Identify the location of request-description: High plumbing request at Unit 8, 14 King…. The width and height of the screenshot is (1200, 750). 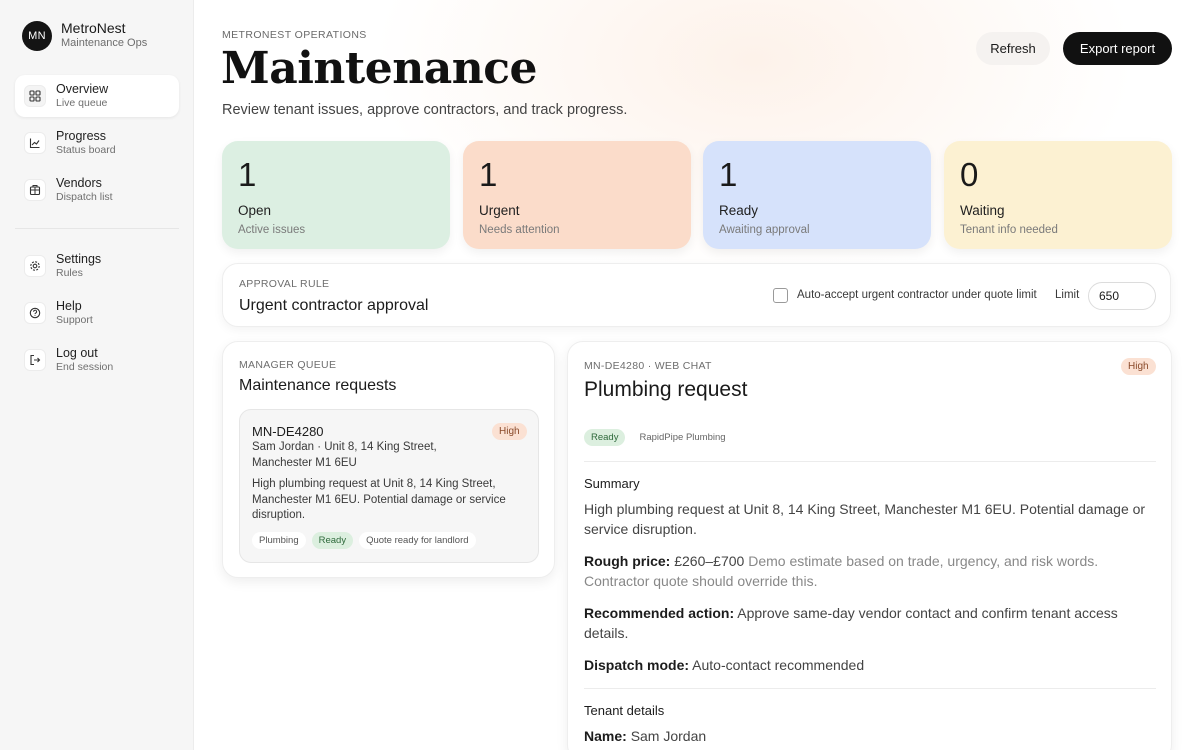
(379, 499).